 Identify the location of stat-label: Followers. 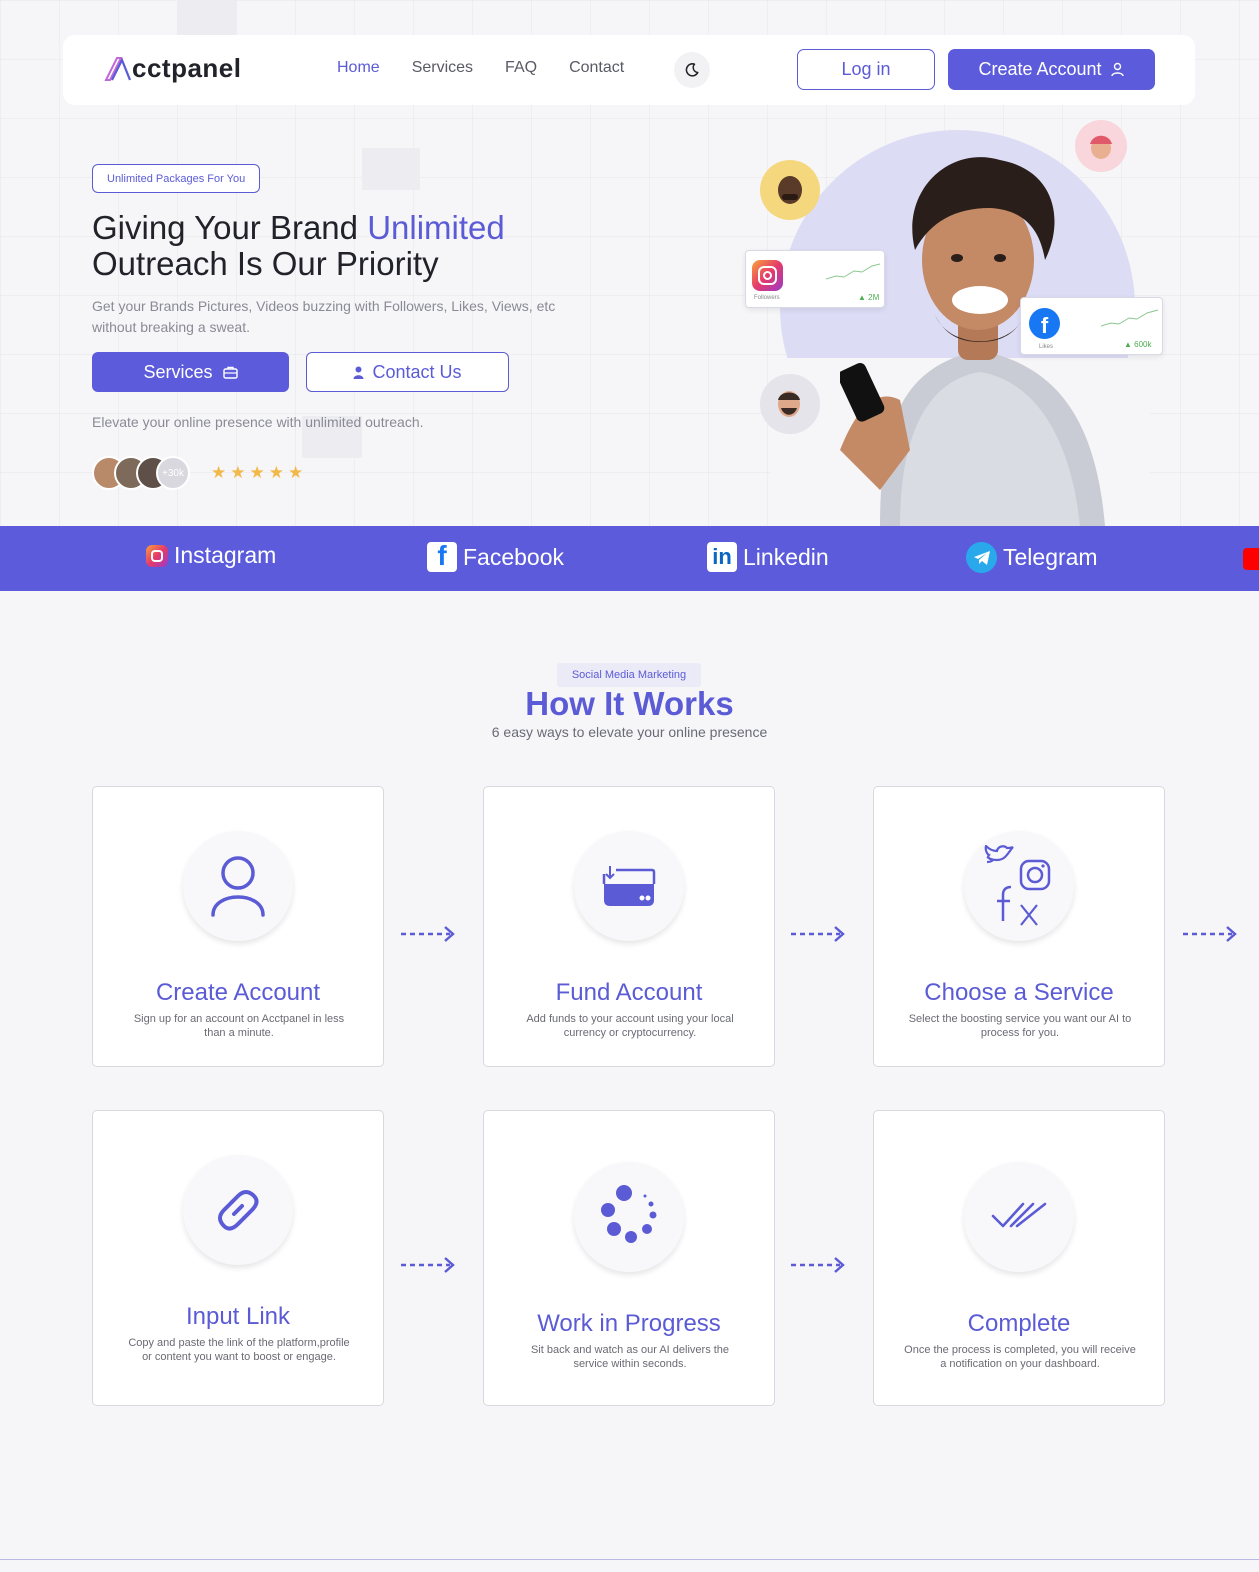
(767, 298).